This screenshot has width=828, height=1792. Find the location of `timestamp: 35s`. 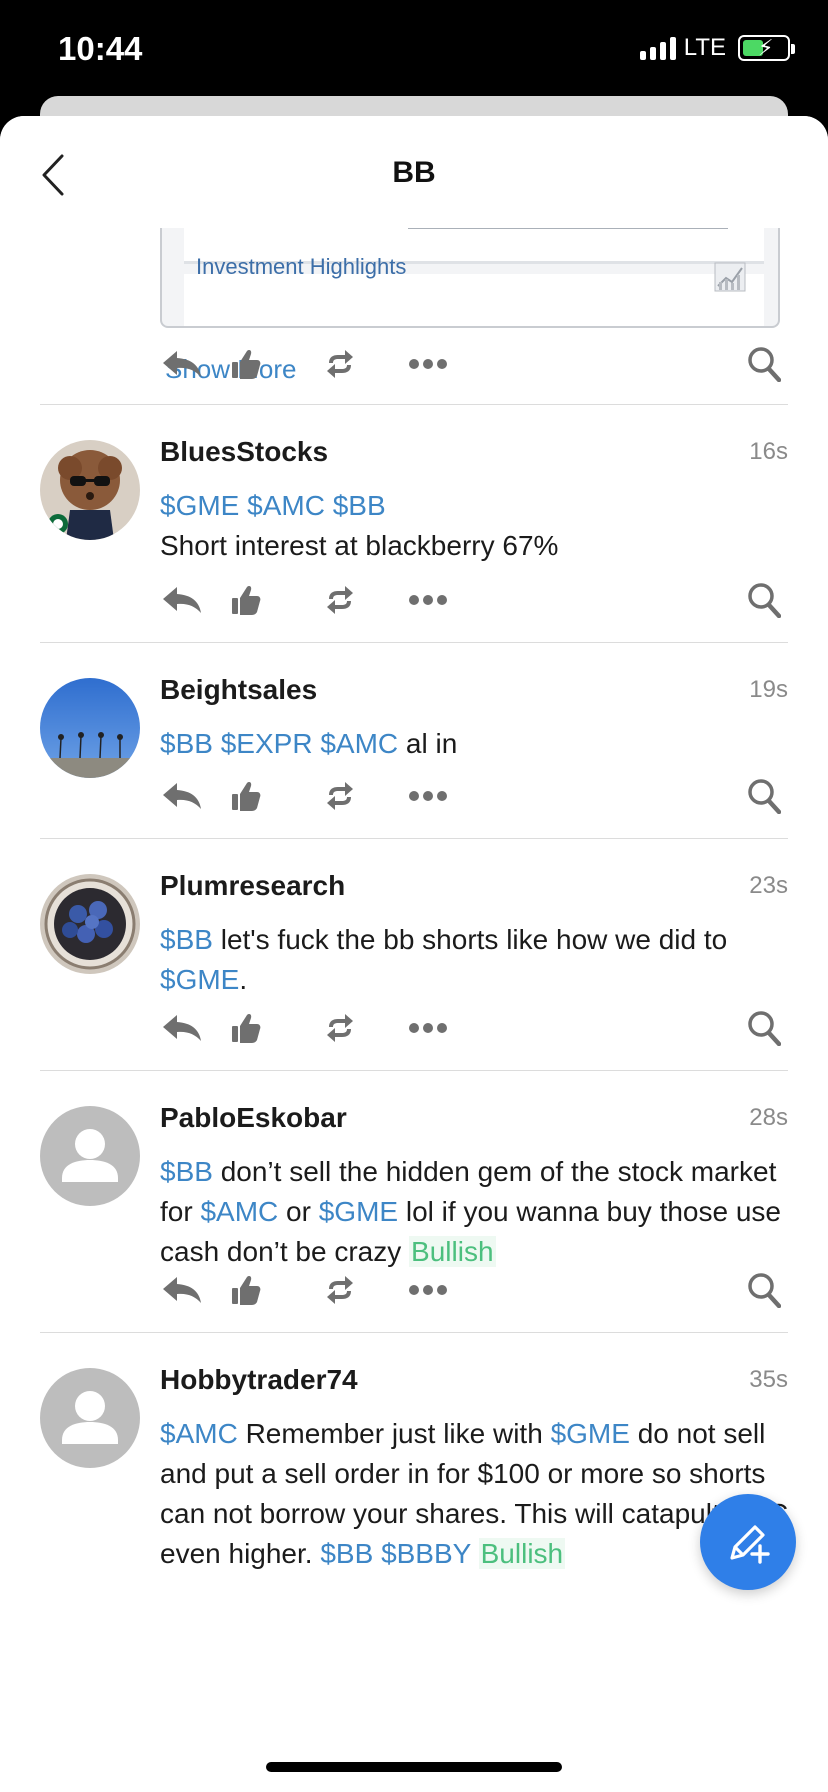

timestamp: 35s is located at coordinates (768, 1379).